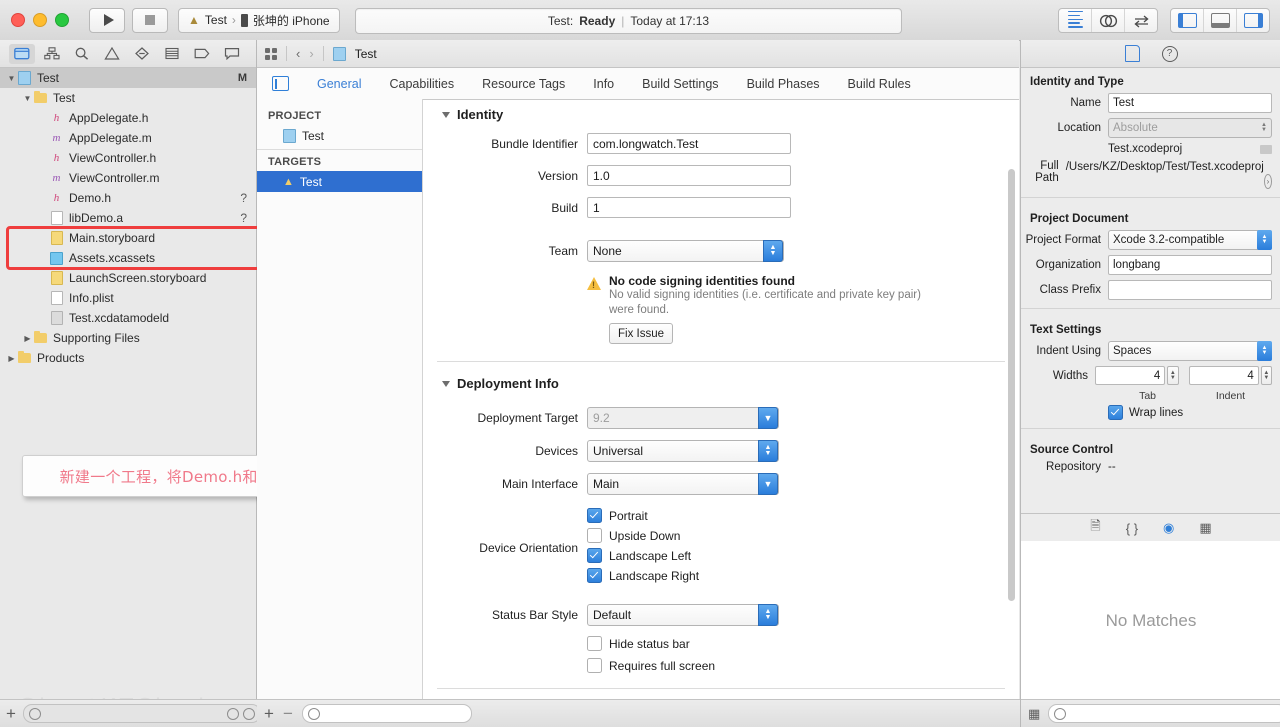 The image size is (1280, 727). Describe the element at coordinates (107, 20) in the screenshot. I see `run-button` at that location.